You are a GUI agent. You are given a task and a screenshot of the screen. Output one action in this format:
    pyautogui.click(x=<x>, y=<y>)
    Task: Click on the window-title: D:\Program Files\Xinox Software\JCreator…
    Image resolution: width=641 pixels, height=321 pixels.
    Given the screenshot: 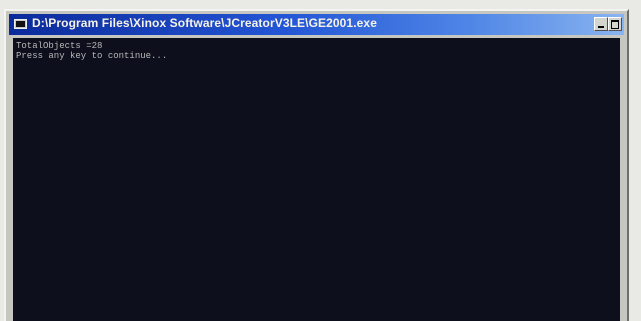 What is the action you would take?
    pyautogui.click(x=204, y=23)
    